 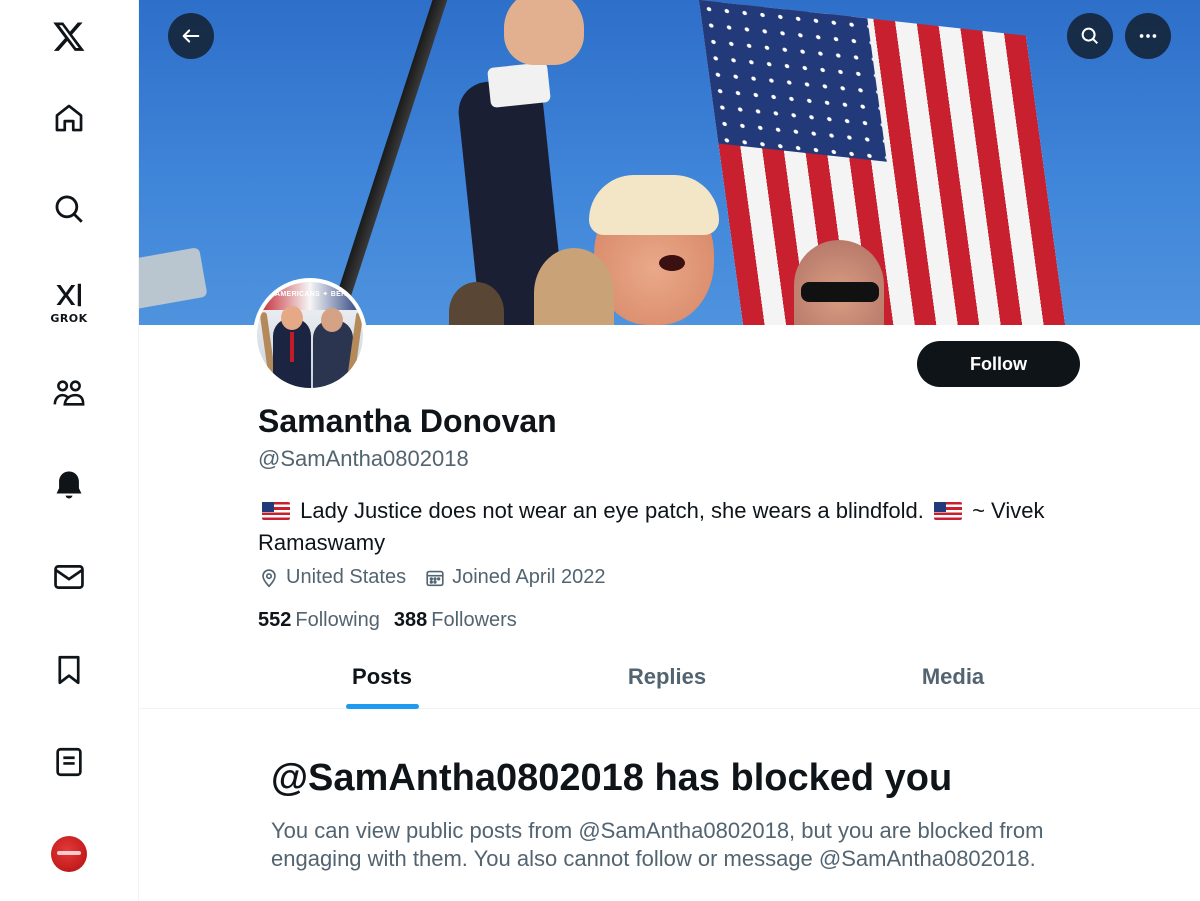 What do you see at coordinates (69, 118) in the screenshot?
I see `home-icon` at bounding box center [69, 118].